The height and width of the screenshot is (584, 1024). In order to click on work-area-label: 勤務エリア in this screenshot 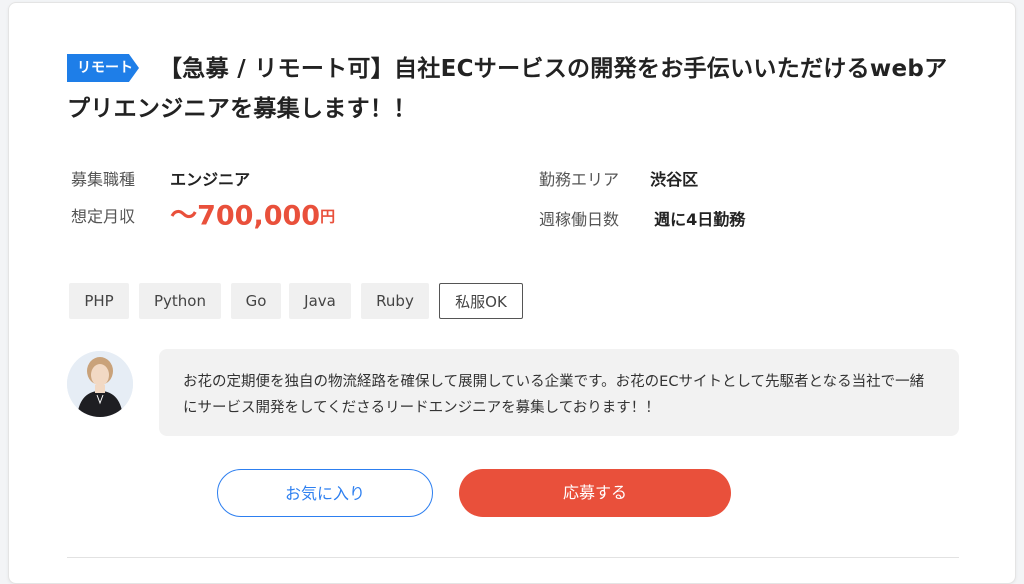, I will do `click(579, 179)`.